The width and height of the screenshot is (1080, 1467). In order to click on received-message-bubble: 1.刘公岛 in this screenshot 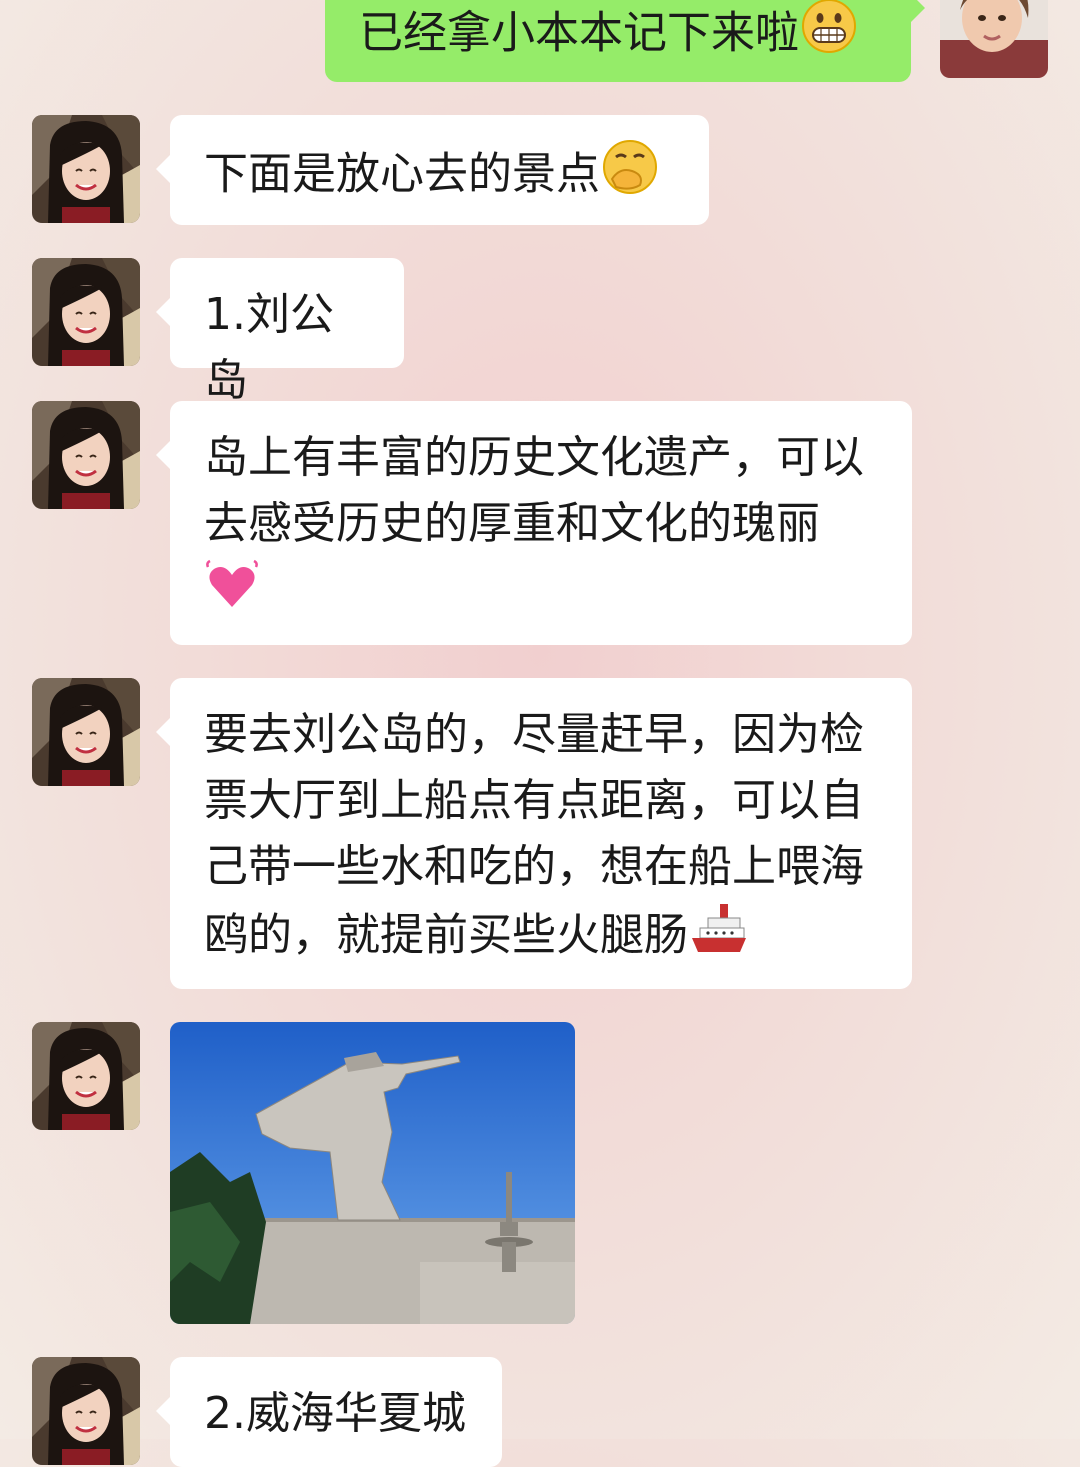, I will do `click(280, 332)`.